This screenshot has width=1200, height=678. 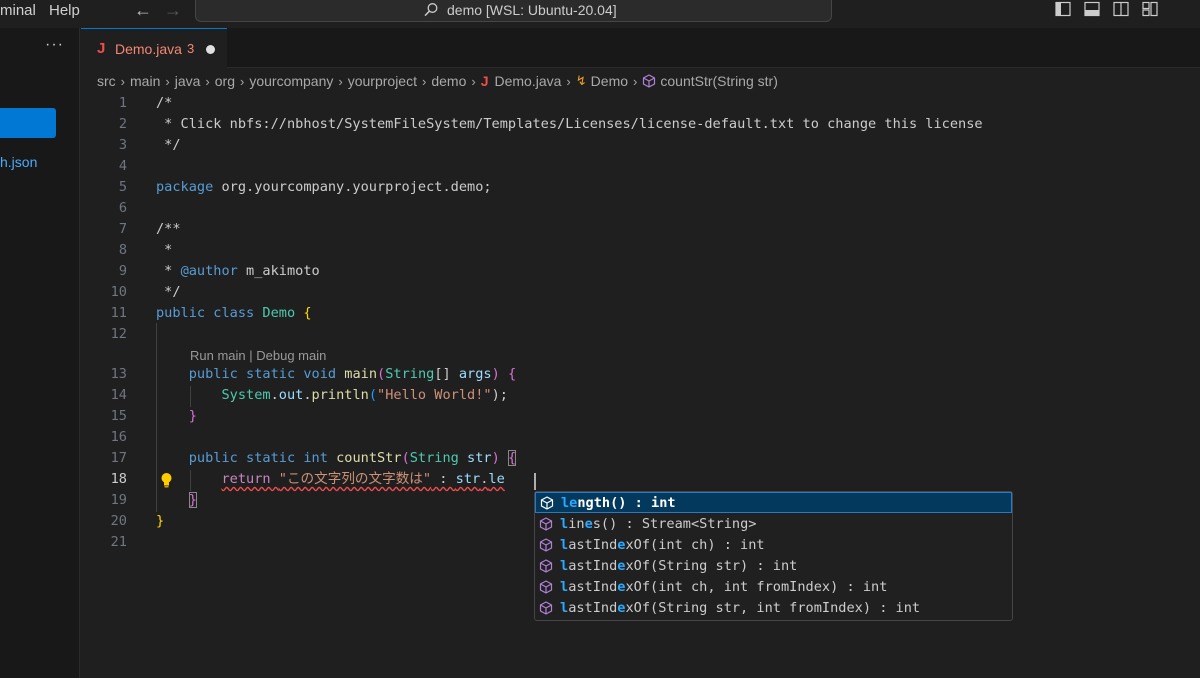 I want to click on menu-terminal: minal, so click(x=18, y=10).